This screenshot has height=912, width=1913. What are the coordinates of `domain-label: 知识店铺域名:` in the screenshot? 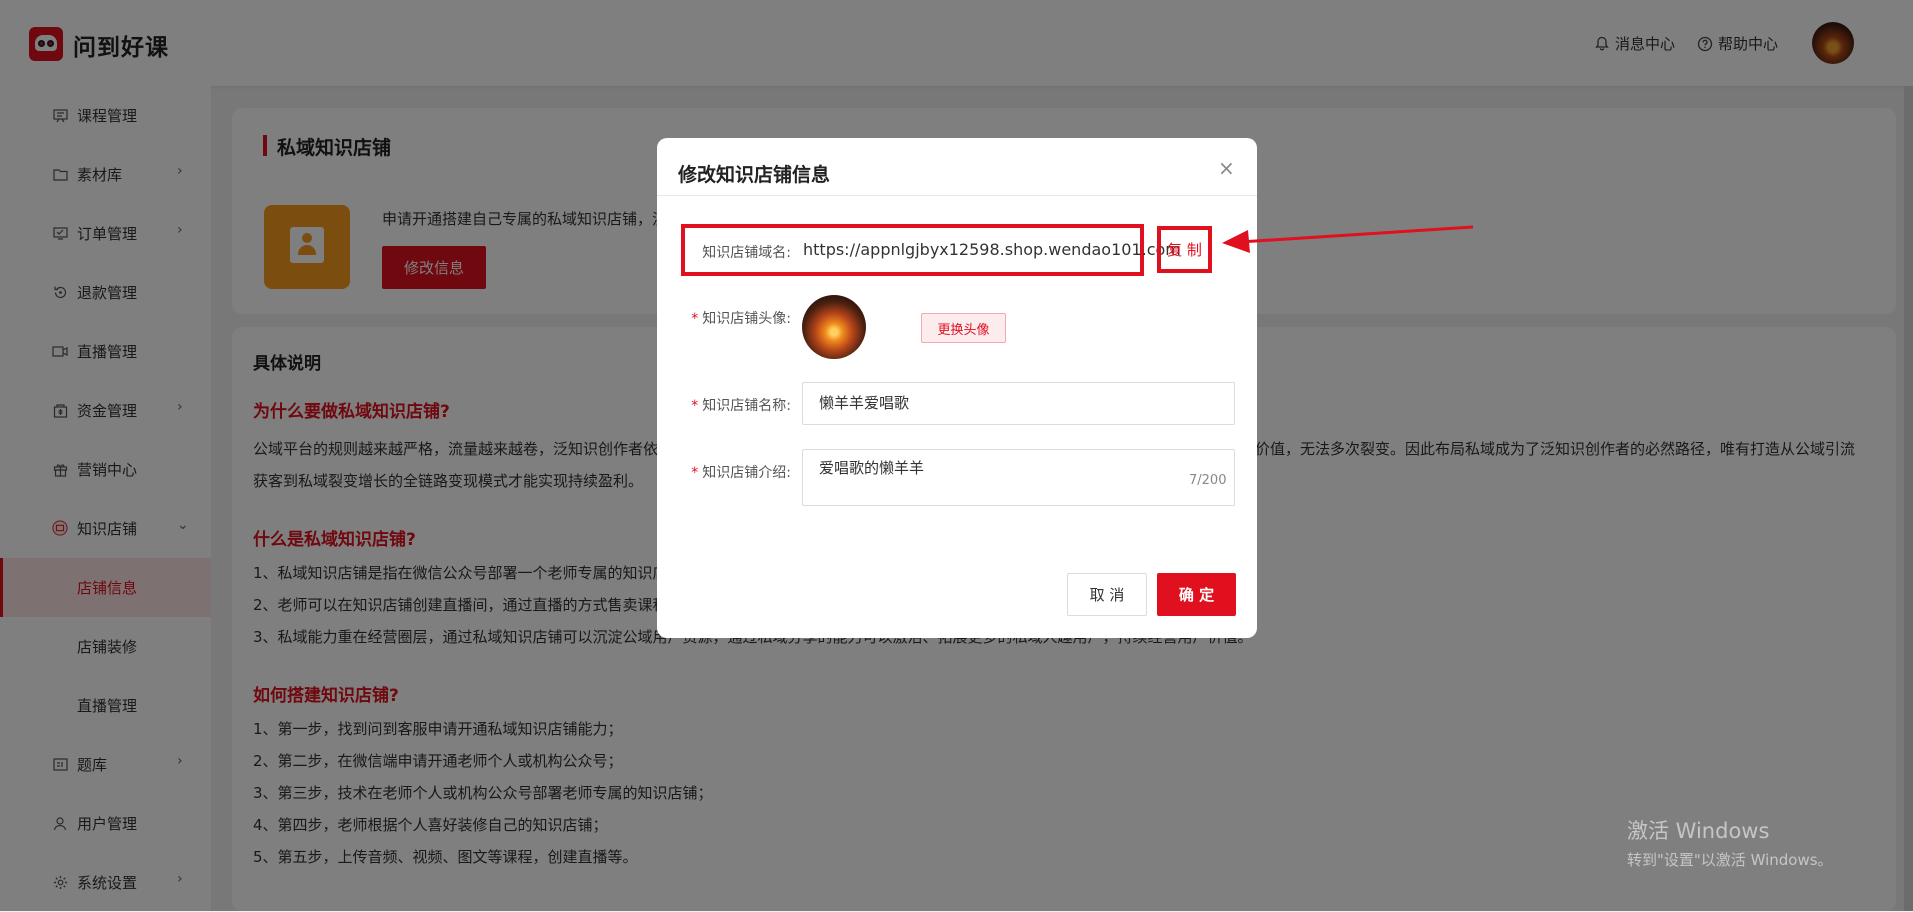 It's located at (746, 253).